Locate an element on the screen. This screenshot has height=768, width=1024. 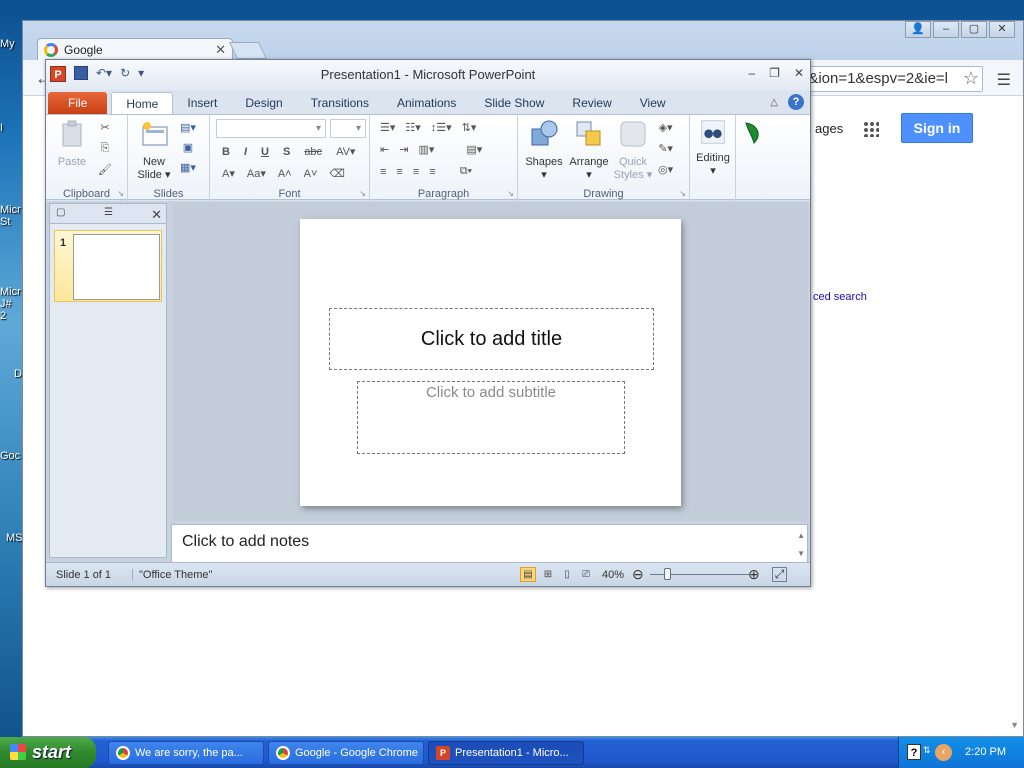
maximize-button: ▢ is located at coordinates (974, 29).